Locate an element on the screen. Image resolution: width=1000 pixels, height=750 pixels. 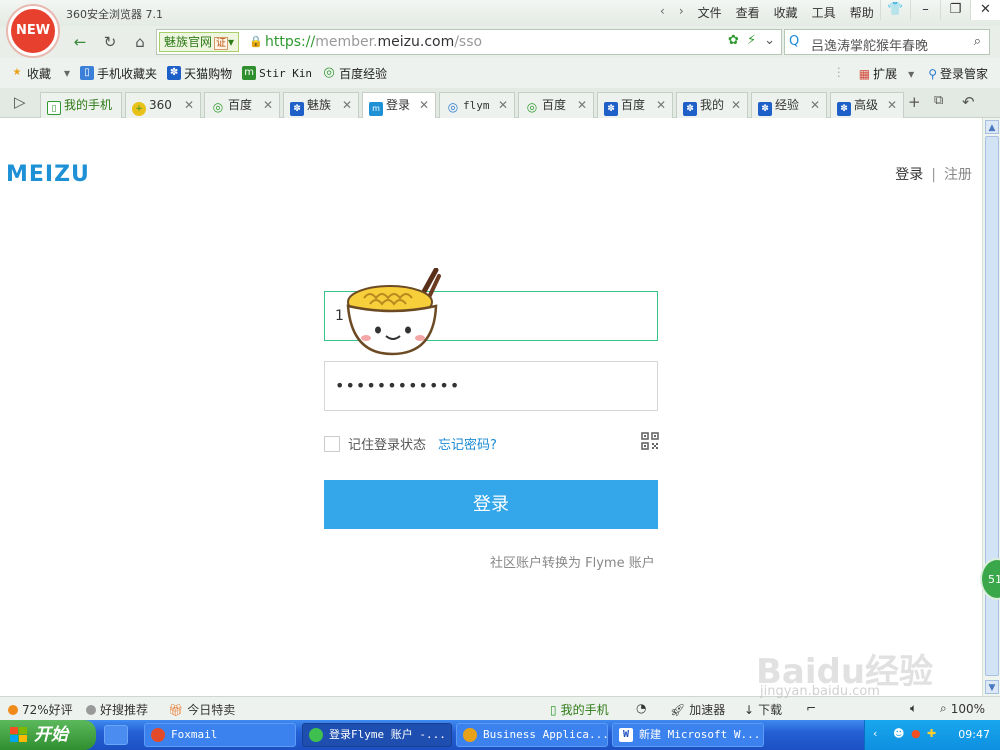
speed-mode-icon: ⚡ is located at coordinates (751, 40).